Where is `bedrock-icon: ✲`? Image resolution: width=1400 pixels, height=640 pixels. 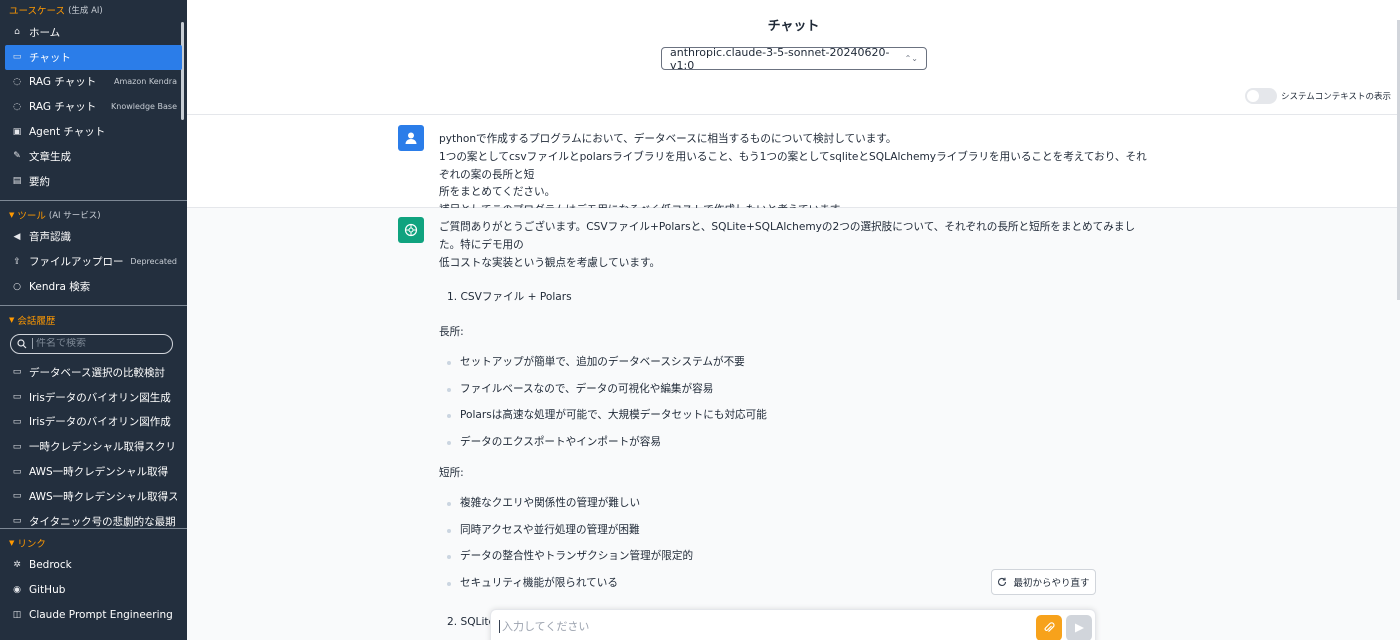
bedrock-icon: ✲ is located at coordinates (17, 565).